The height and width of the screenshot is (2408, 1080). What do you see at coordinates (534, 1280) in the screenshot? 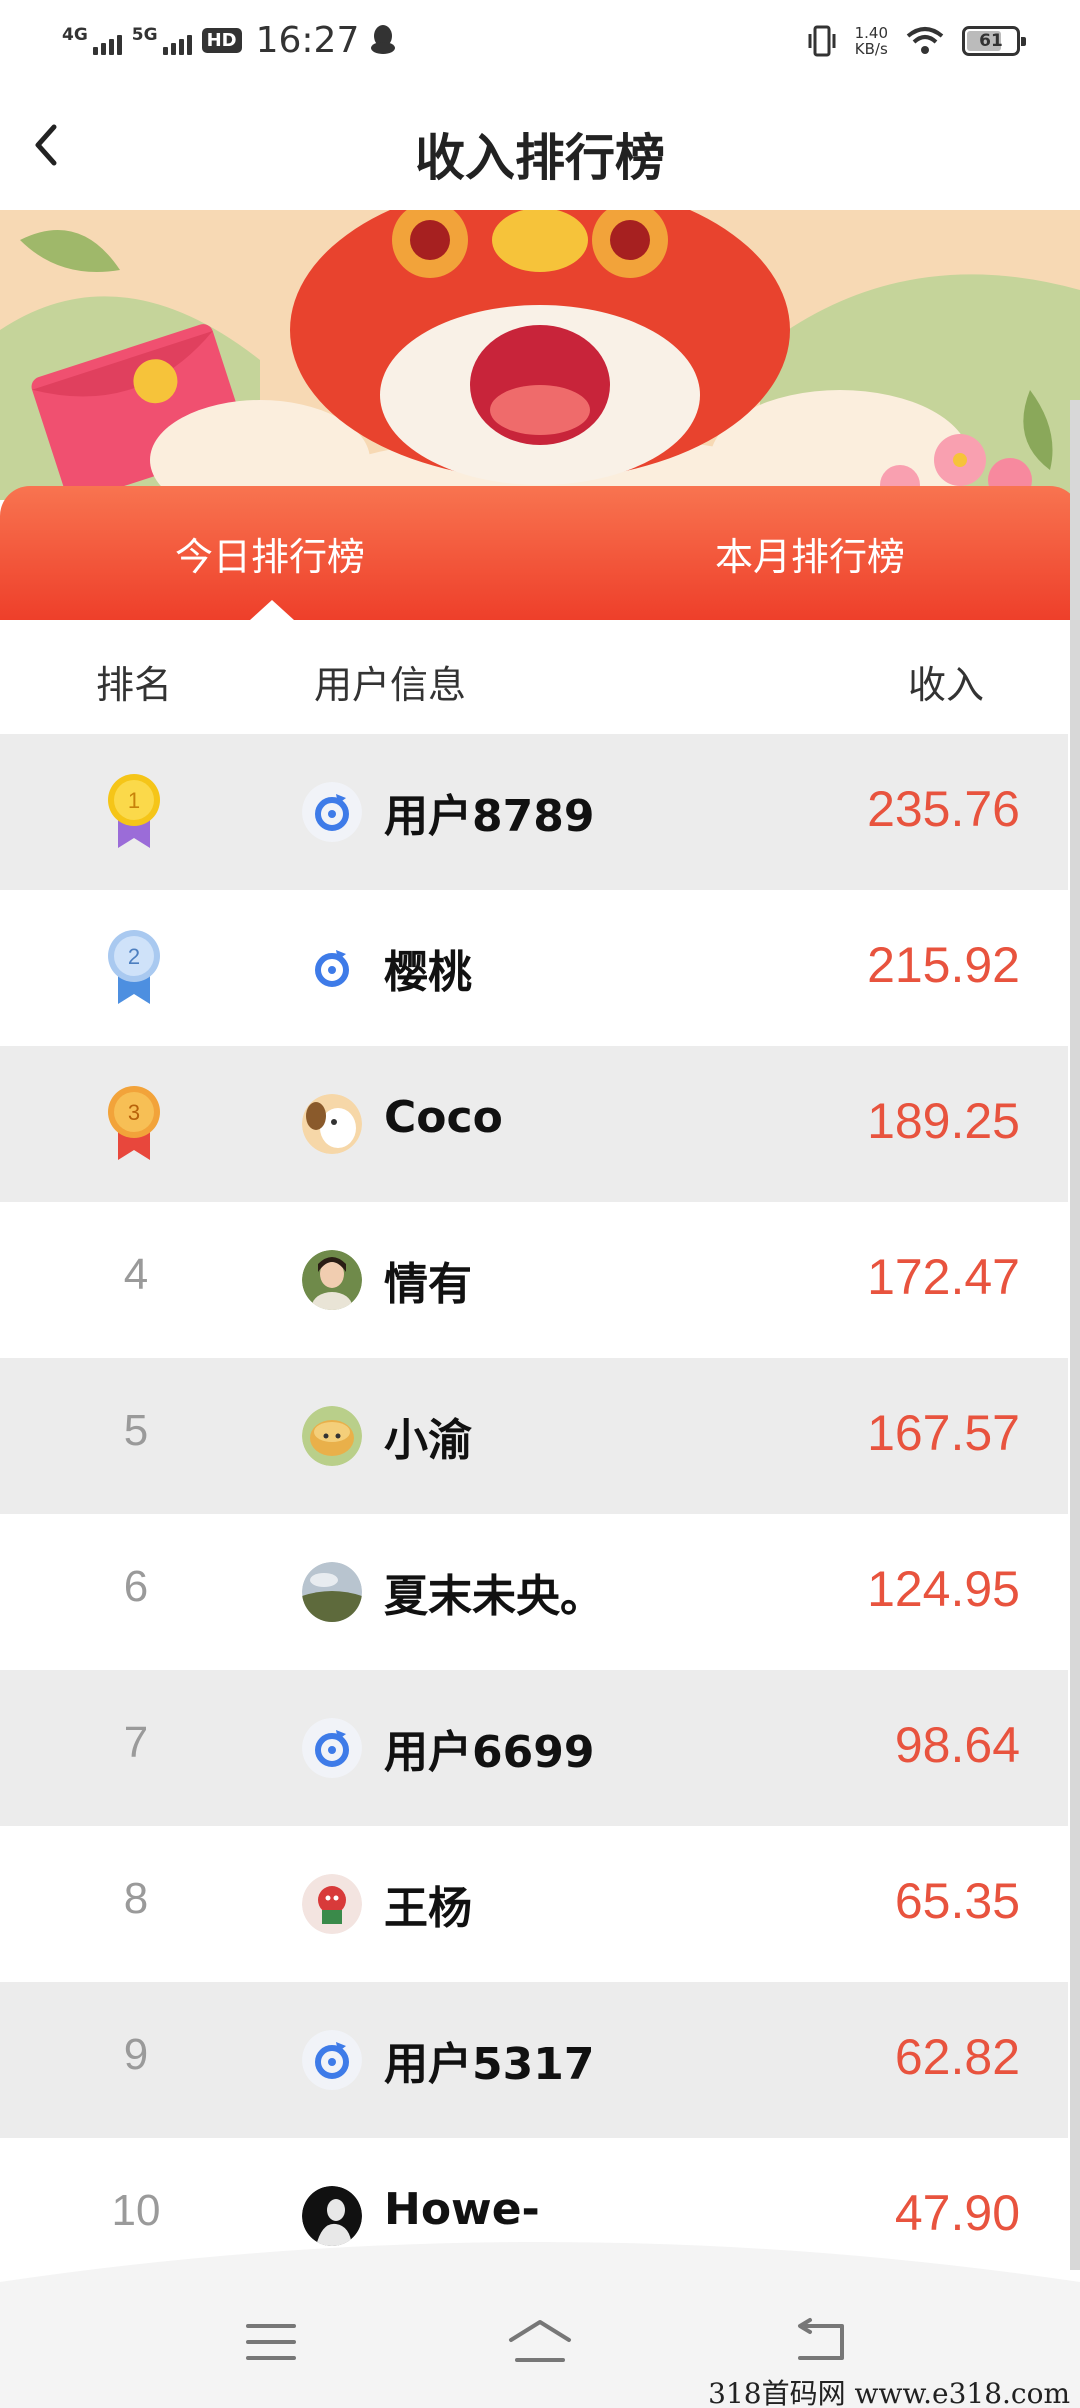
I see `table-row: 4 情有 172.47` at bounding box center [534, 1280].